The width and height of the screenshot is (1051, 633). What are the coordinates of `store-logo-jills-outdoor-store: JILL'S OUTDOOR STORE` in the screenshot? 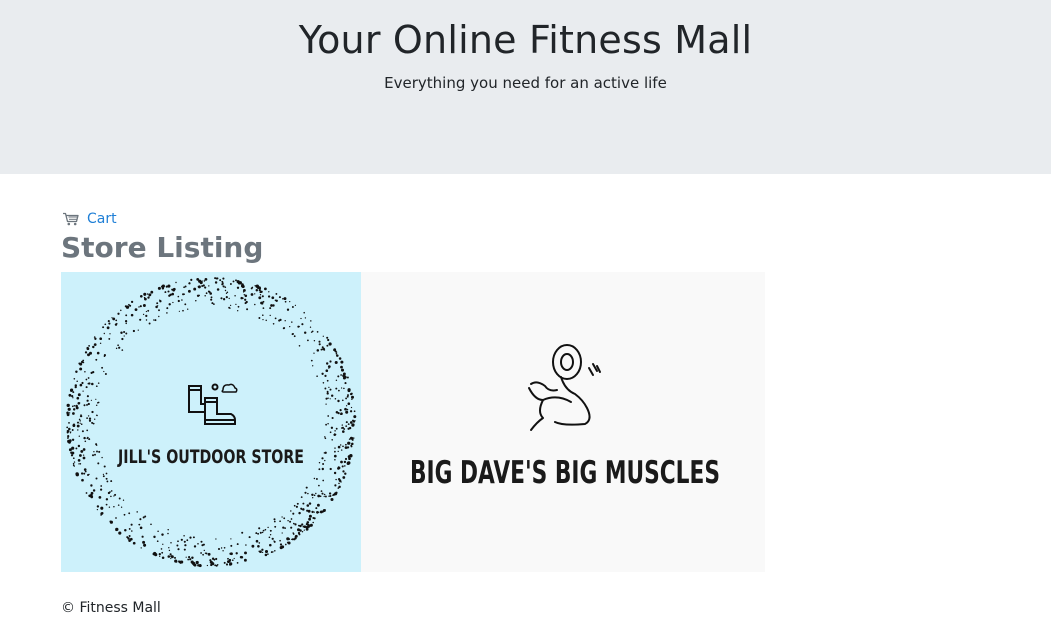 It's located at (211, 422).